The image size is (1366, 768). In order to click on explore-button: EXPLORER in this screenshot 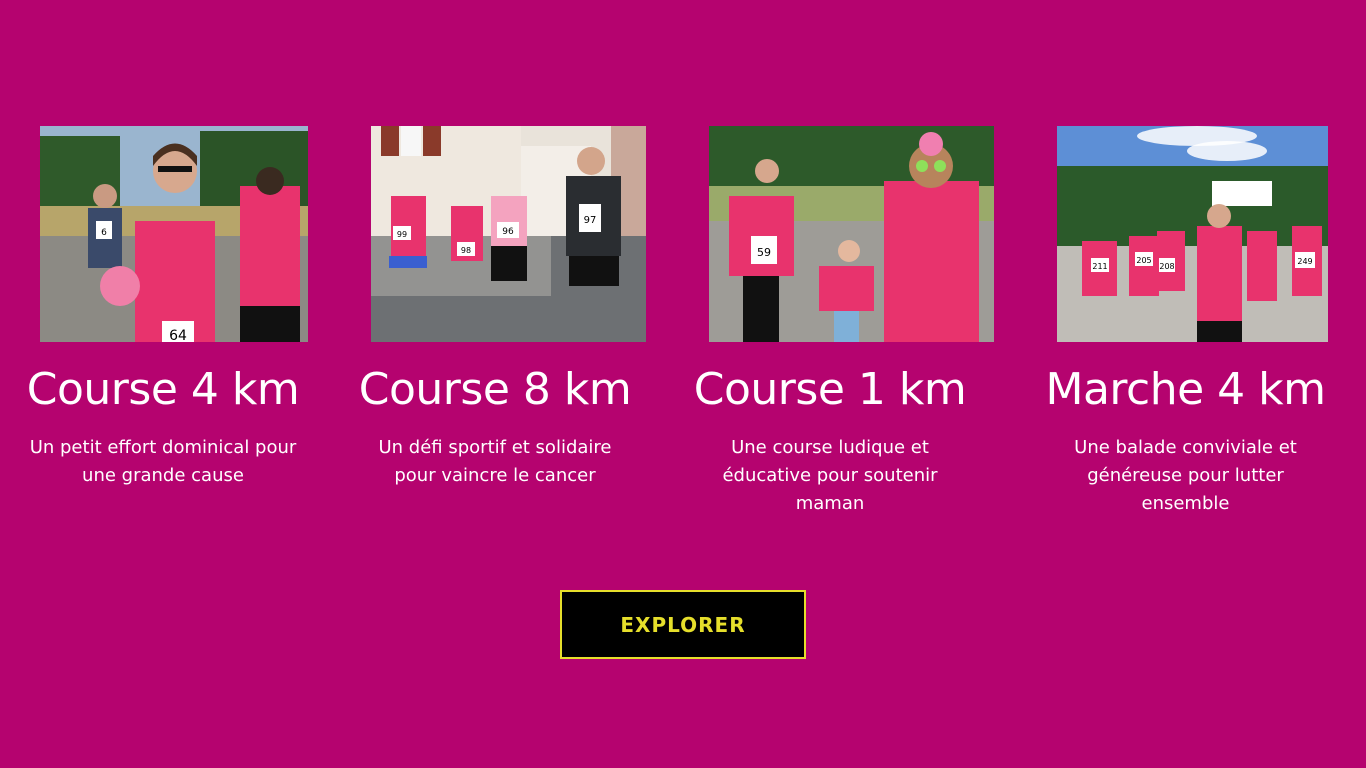, I will do `click(683, 624)`.